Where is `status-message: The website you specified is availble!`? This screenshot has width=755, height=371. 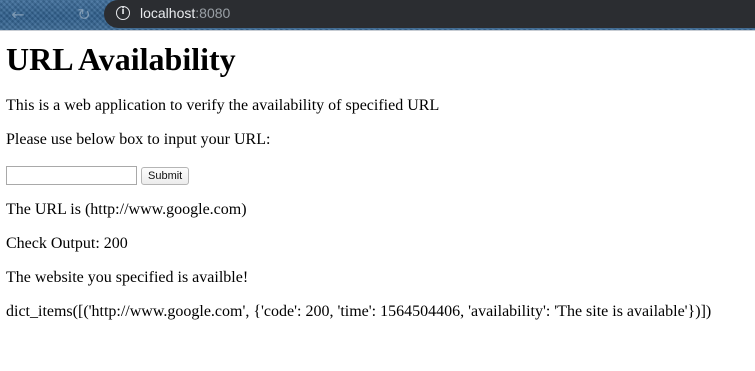
status-message: The website you specified is availble! is located at coordinates (127, 277).